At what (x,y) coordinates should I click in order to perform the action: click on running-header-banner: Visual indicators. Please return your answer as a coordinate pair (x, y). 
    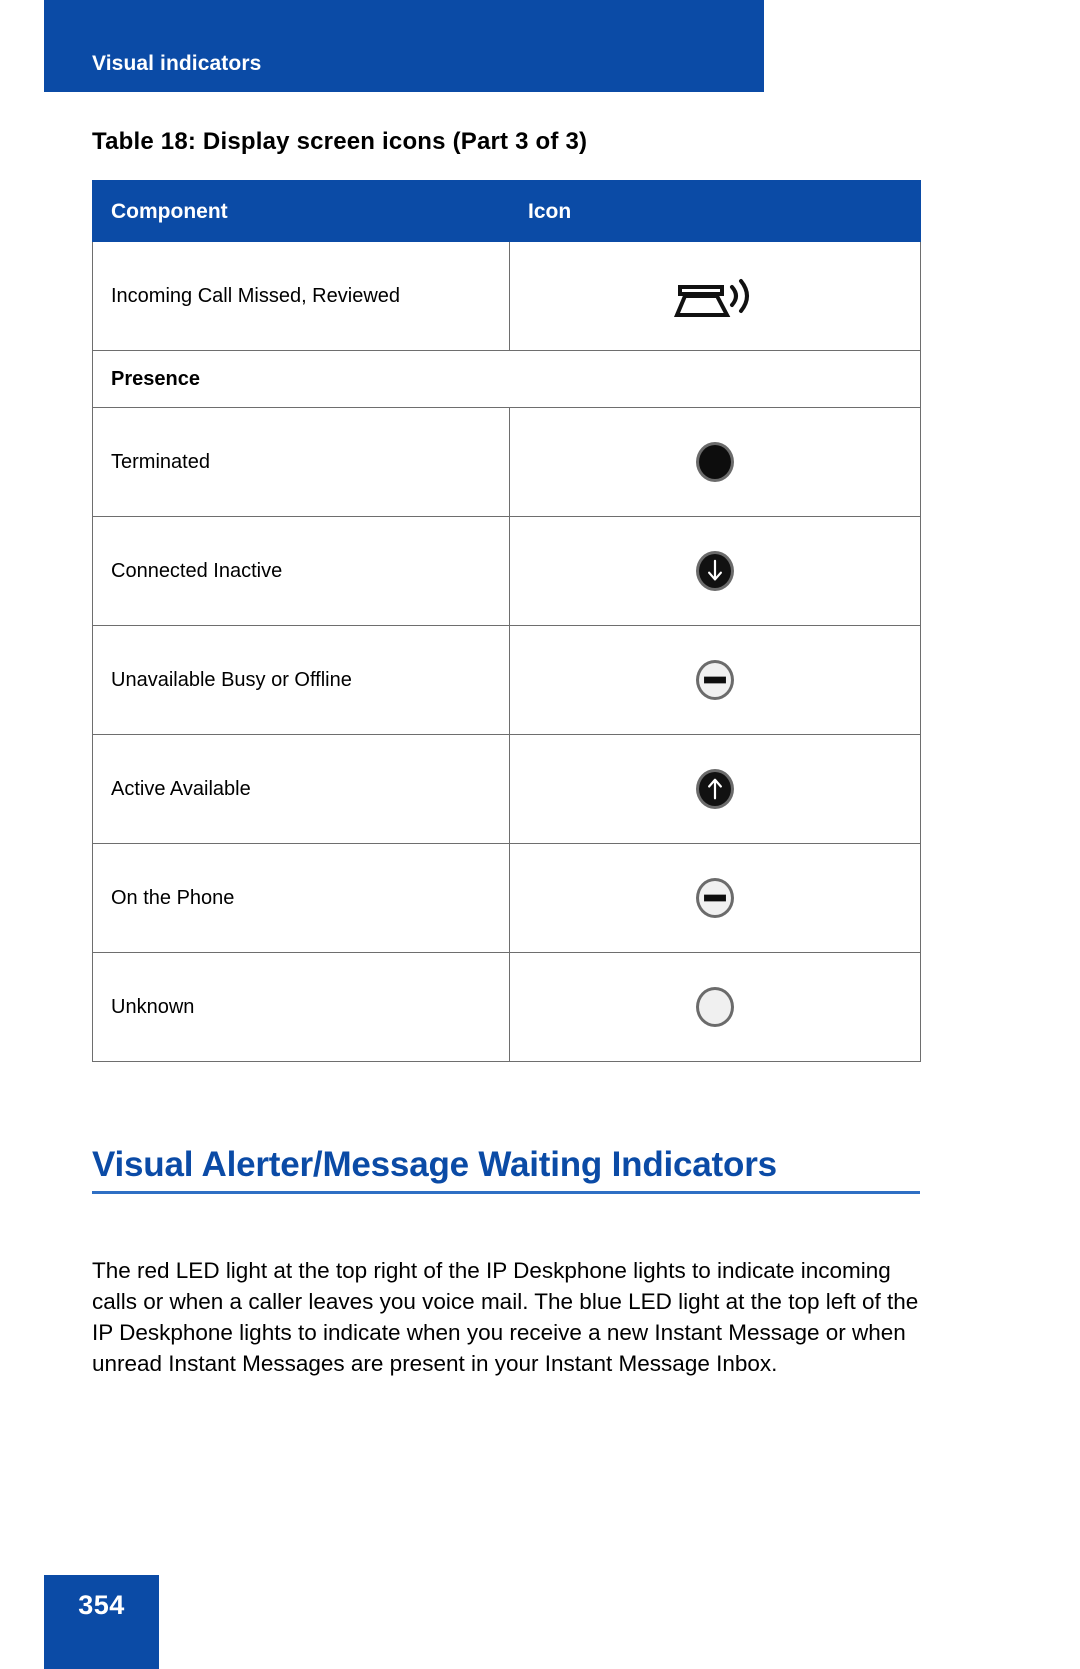
    Looking at the image, I should click on (404, 46).